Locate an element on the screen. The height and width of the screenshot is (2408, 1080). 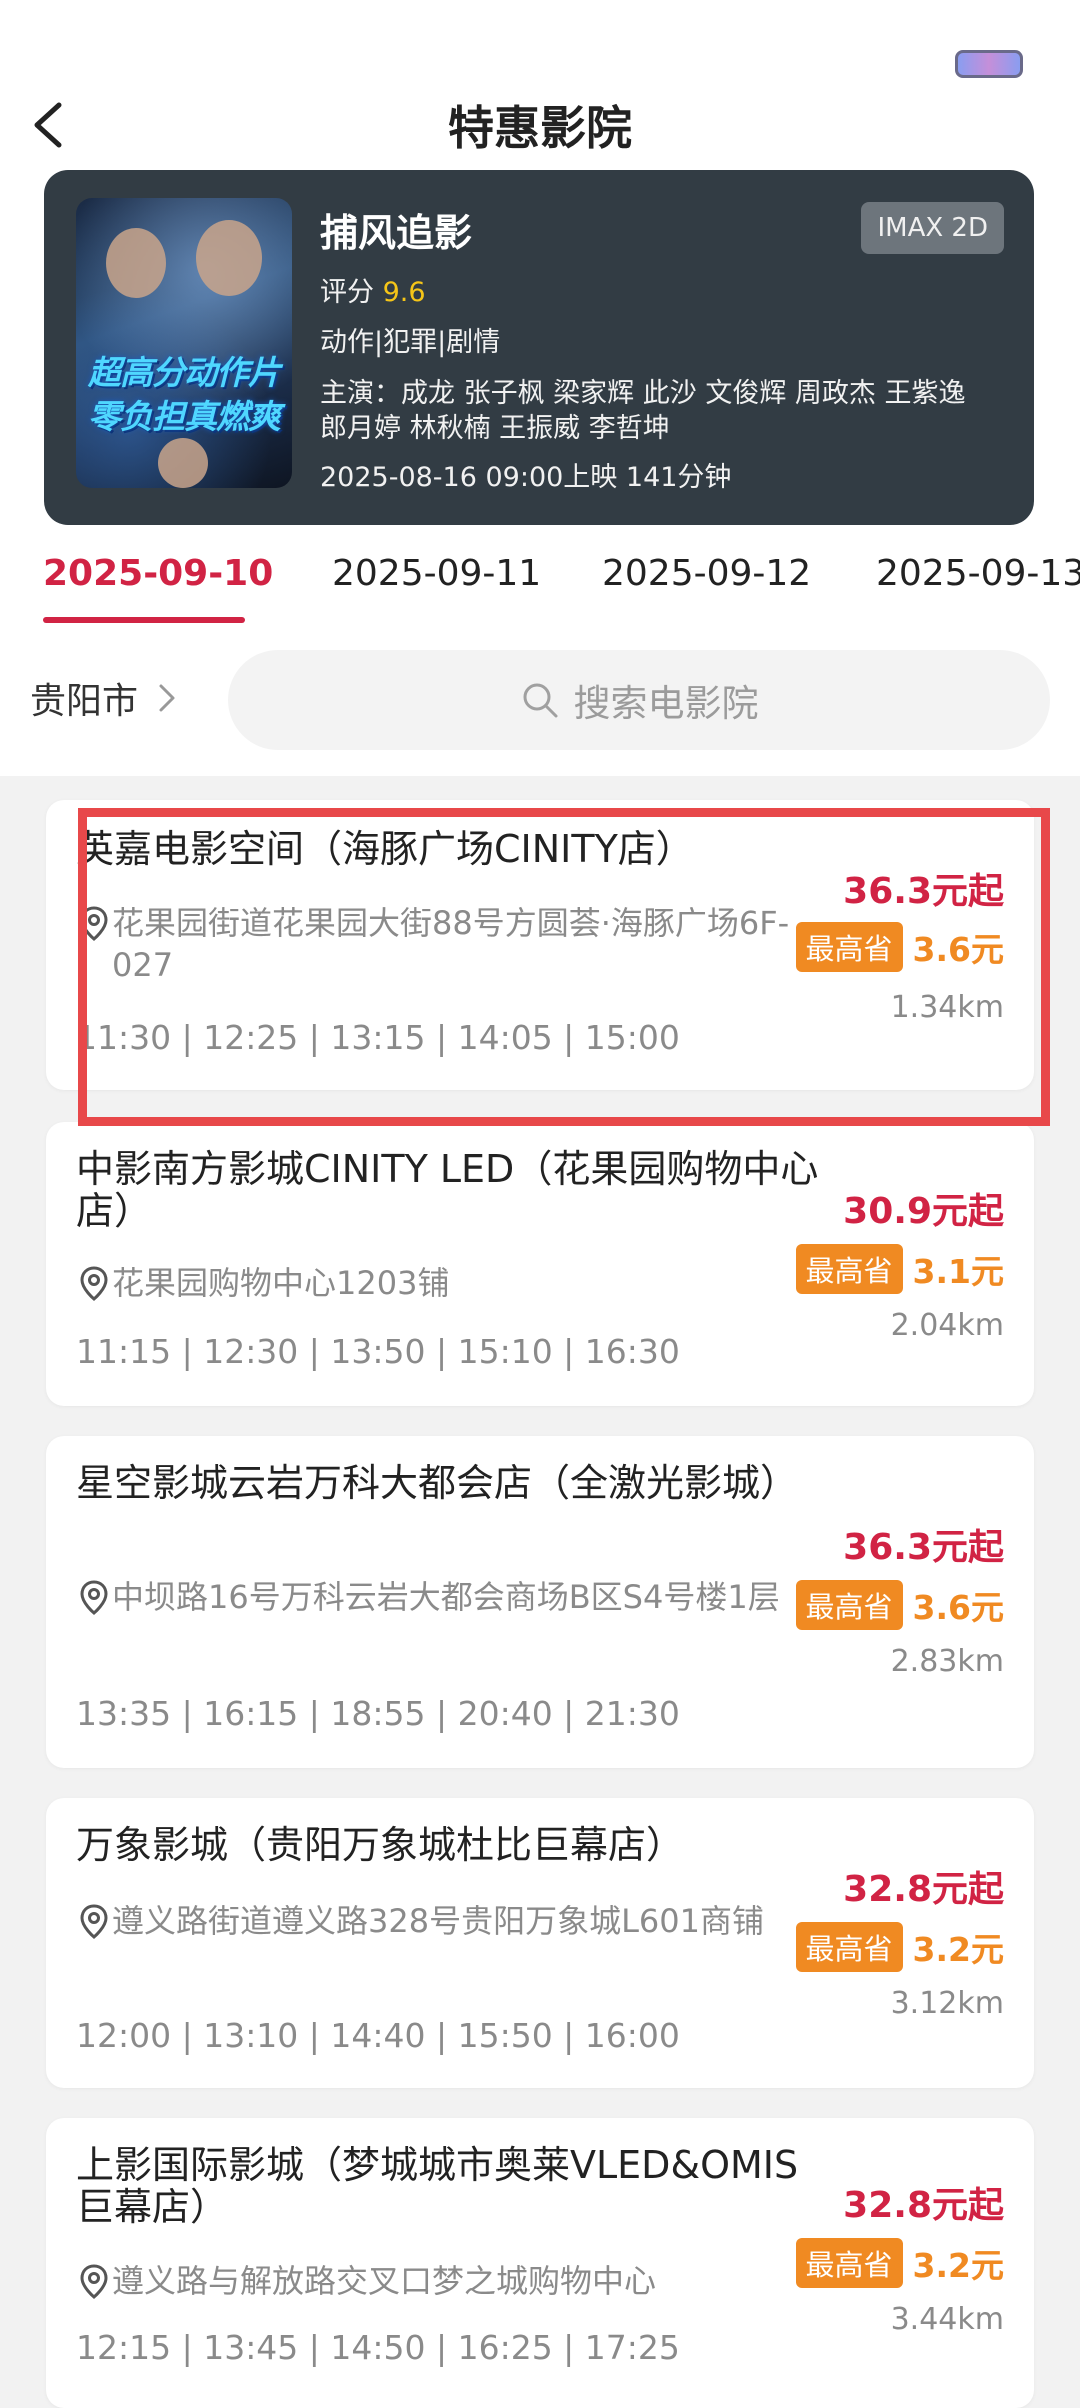
city-selector: 贵阳市 is located at coordinates (103, 698).